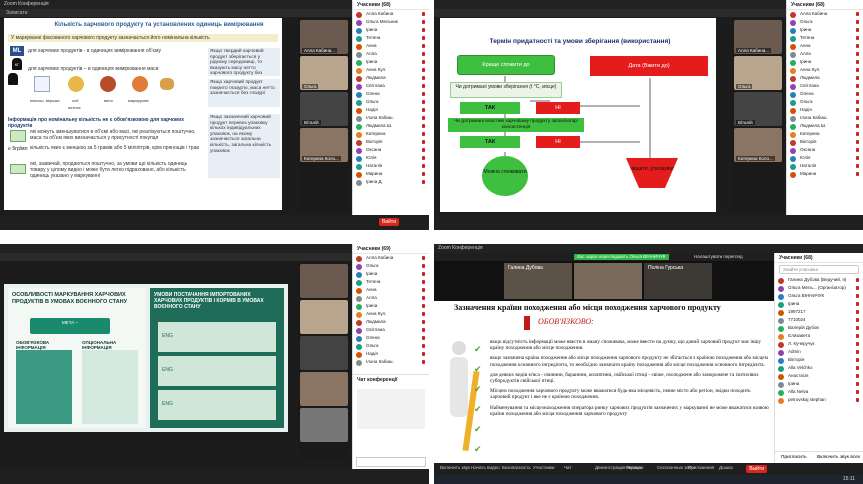 This screenshot has height=484, width=863. Describe the element at coordinates (485, 467) in the screenshot. I see `control-button: Начать видео` at that location.